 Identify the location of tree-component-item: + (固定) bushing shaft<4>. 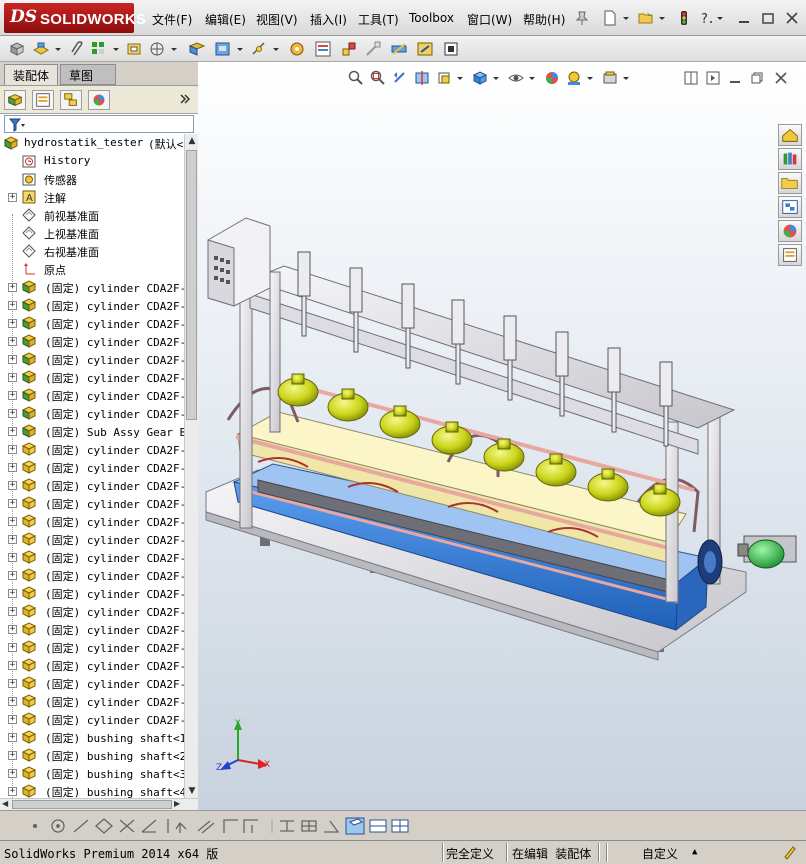
(92, 790).